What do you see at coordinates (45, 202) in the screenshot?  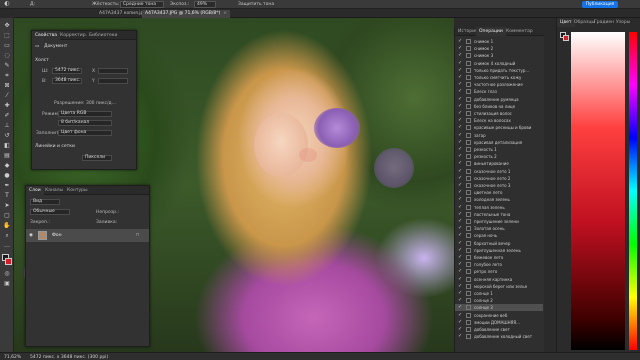 I see `layer-filter-select: Вид` at bounding box center [45, 202].